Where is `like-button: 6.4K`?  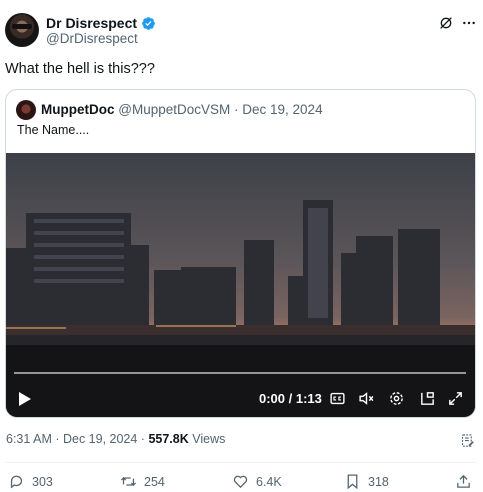 like-button: 6.4K is located at coordinates (257, 481).